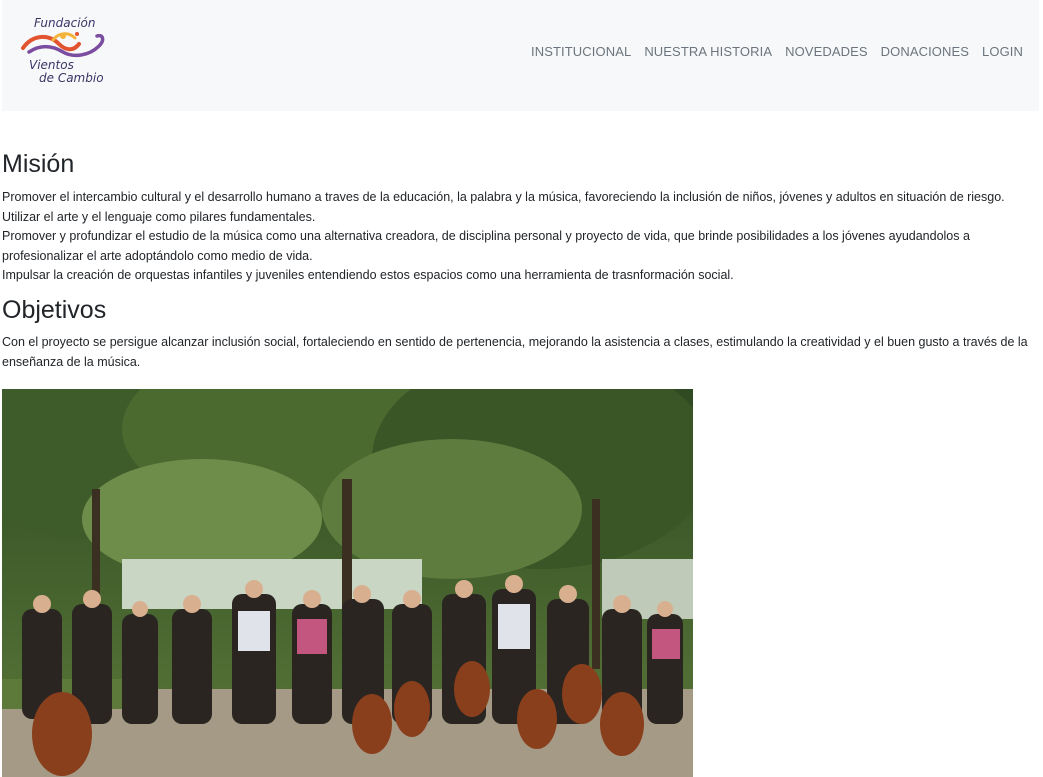 The height and width of the screenshot is (777, 1043). Describe the element at coordinates (54, 310) in the screenshot. I see `objetivos-heading: Objetivos` at that location.